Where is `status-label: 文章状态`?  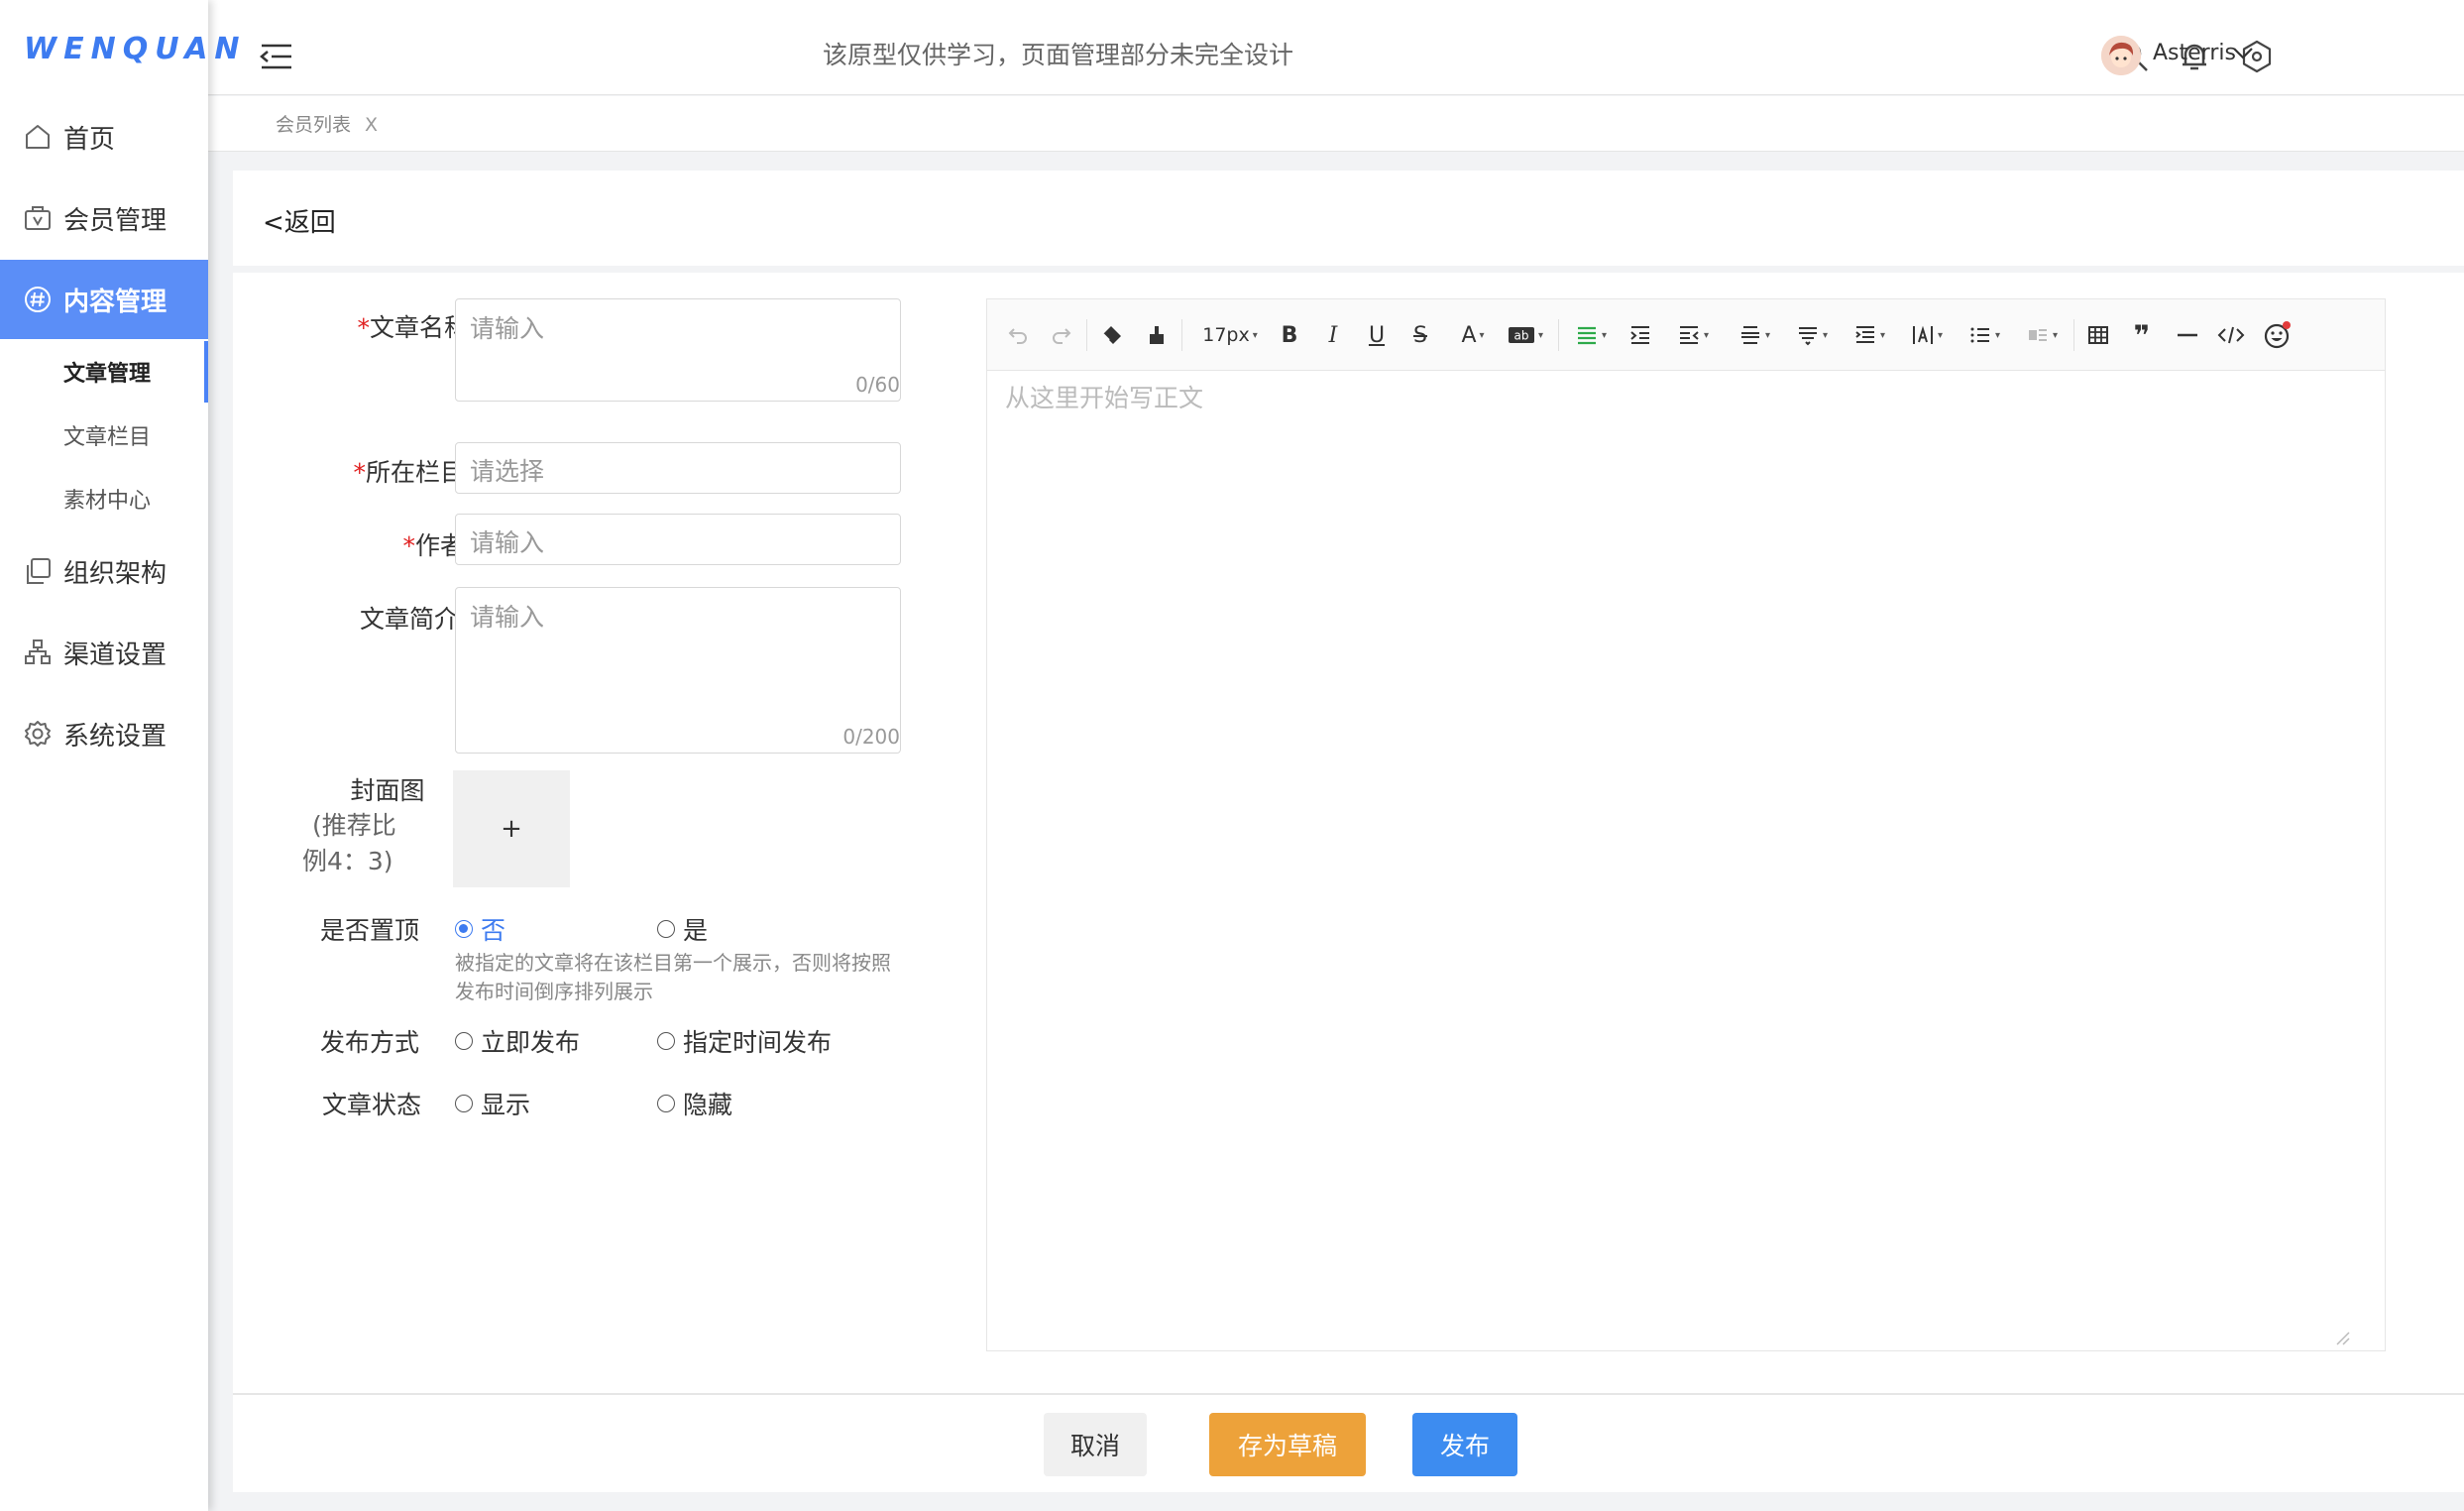
status-label: 文章状态 is located at coordinates (372, 1105).